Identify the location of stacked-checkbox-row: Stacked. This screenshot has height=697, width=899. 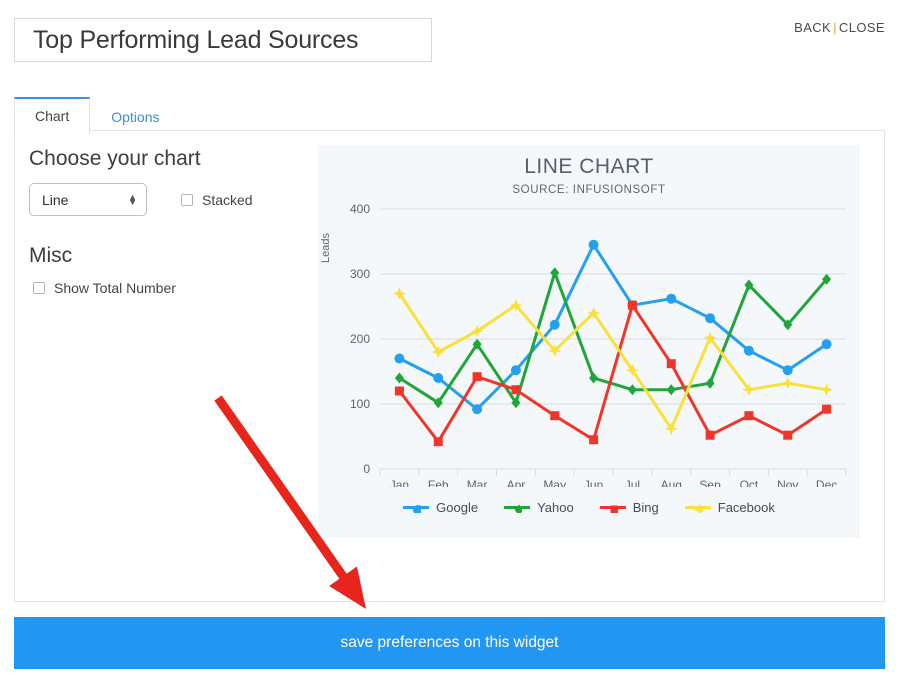
(217, 200).